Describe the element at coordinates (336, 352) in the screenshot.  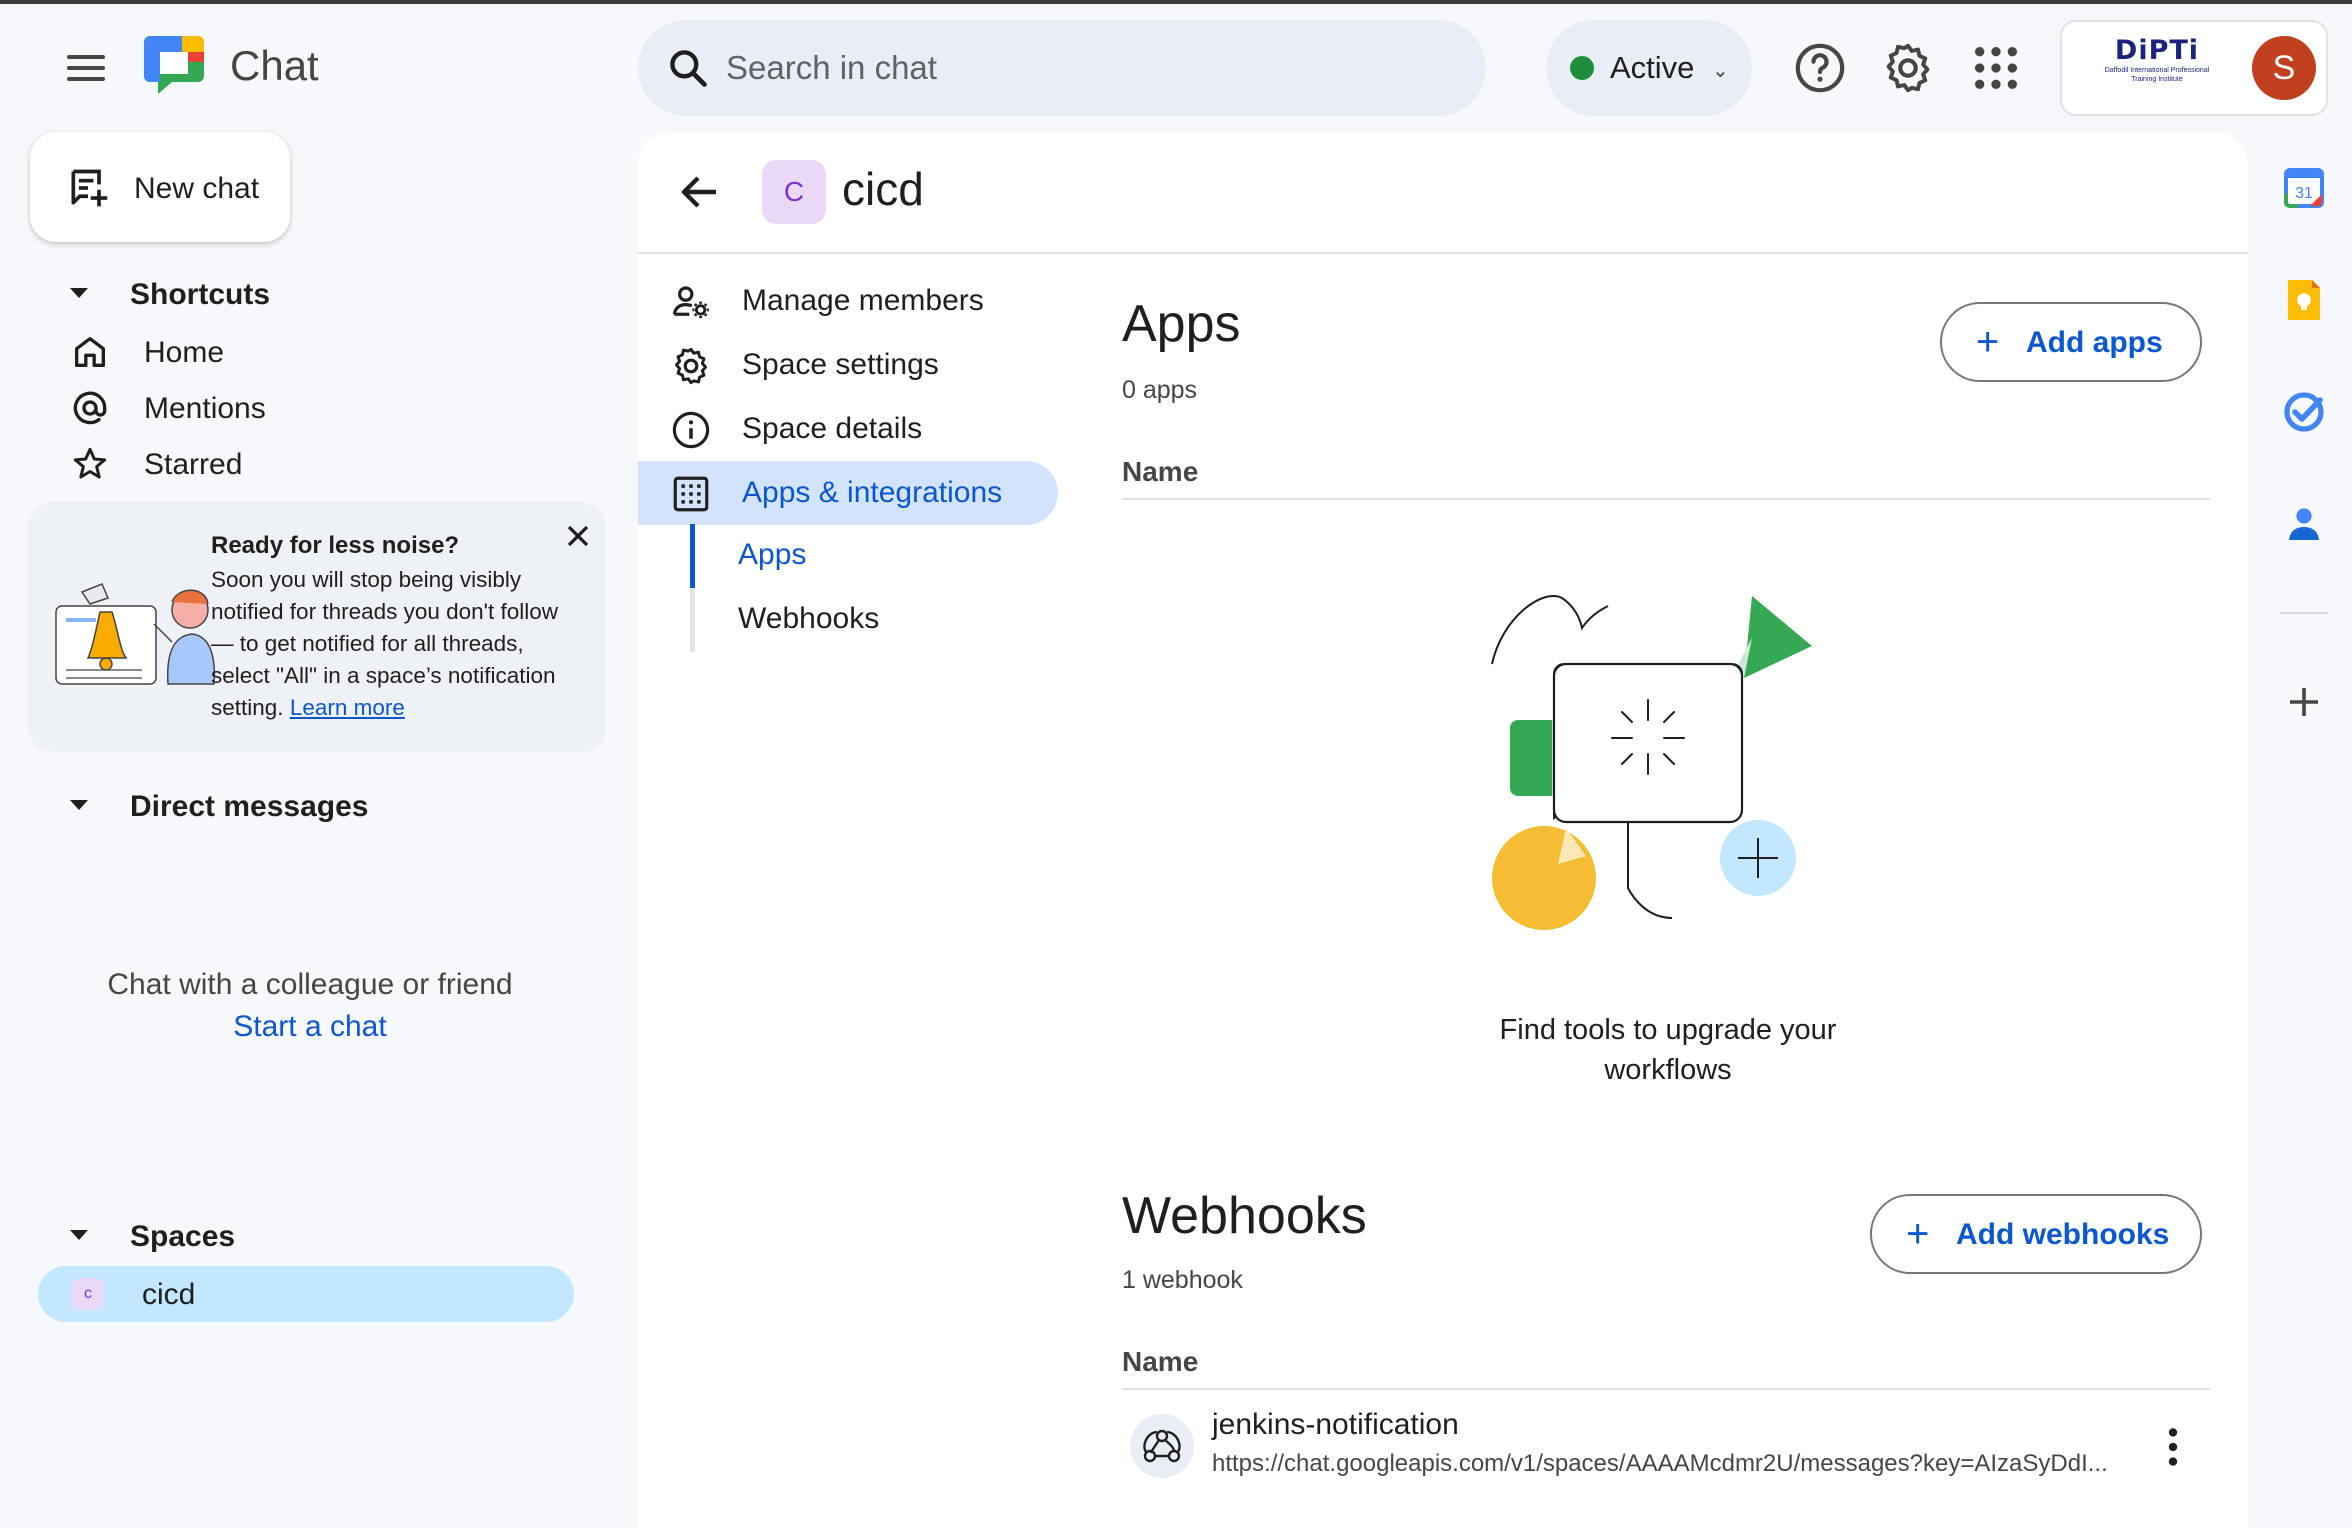
I see `sidebar-item-home: Home` at that location.